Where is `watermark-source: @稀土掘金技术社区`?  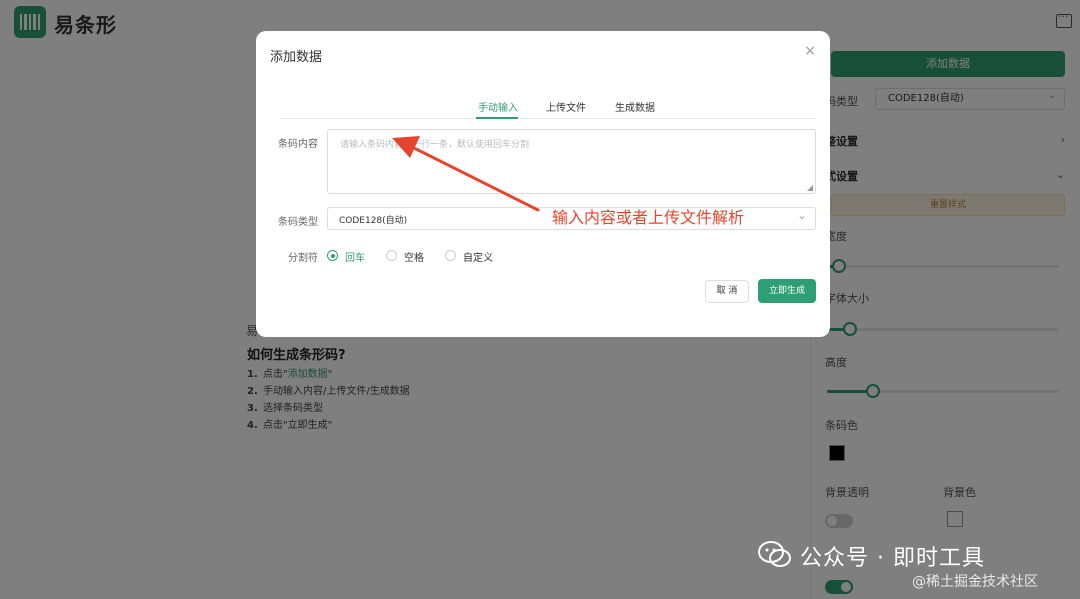
watermark-source: @稀土掘金技术社区 is located at coordinates (975, 582).